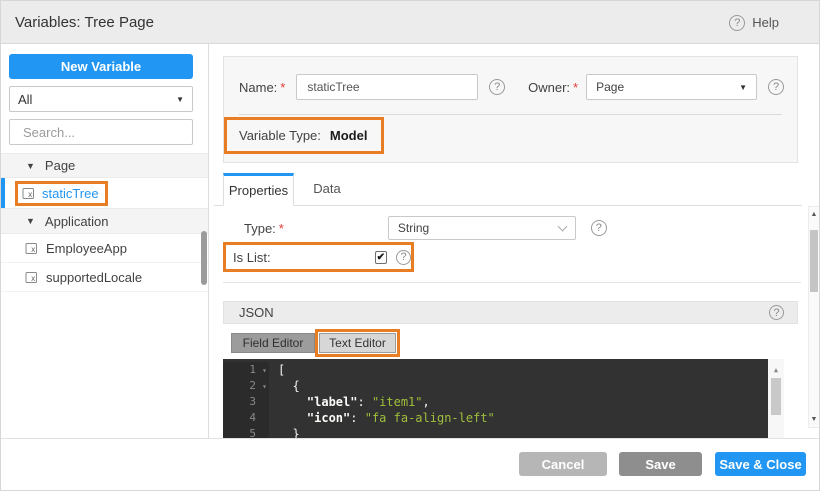  I want to click on chevron-down-icon, so click(562, 226).